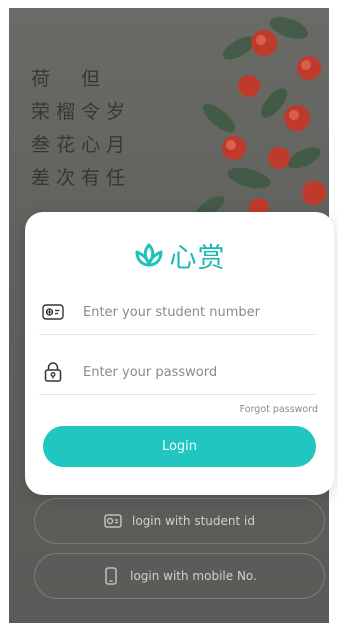 This screenshot has height=631, width=338. I want to click on login-with-student-id-button: login with student id, so click(179, 521).